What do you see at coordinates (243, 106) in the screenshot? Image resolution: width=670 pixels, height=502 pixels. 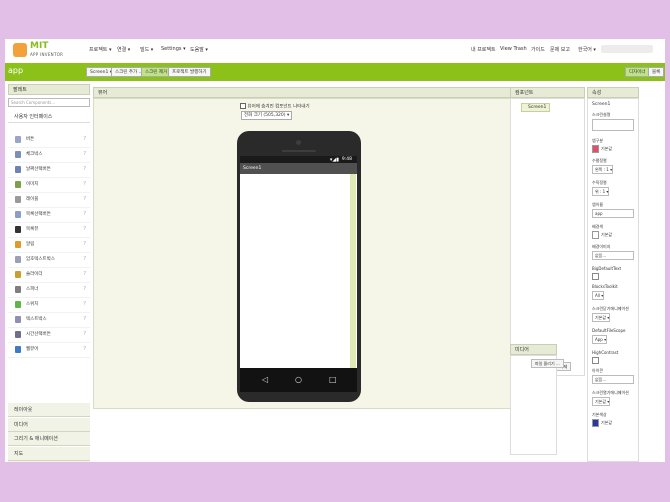 I see `show-hidden-checkbox` at bounding box center [243, 106].